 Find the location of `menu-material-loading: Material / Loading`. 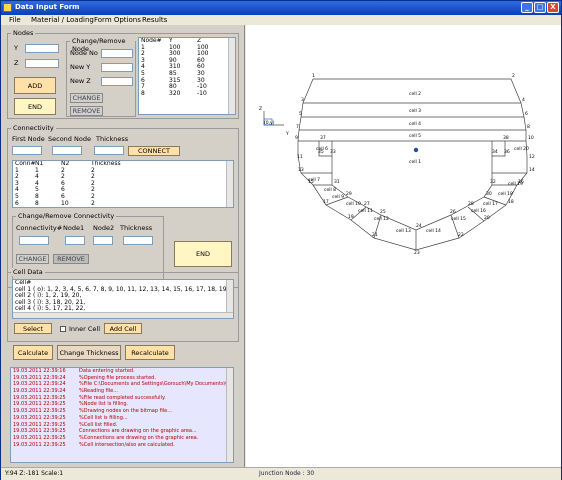

menu-material-loading: Material / Loading is located at coordinates (62, 20).